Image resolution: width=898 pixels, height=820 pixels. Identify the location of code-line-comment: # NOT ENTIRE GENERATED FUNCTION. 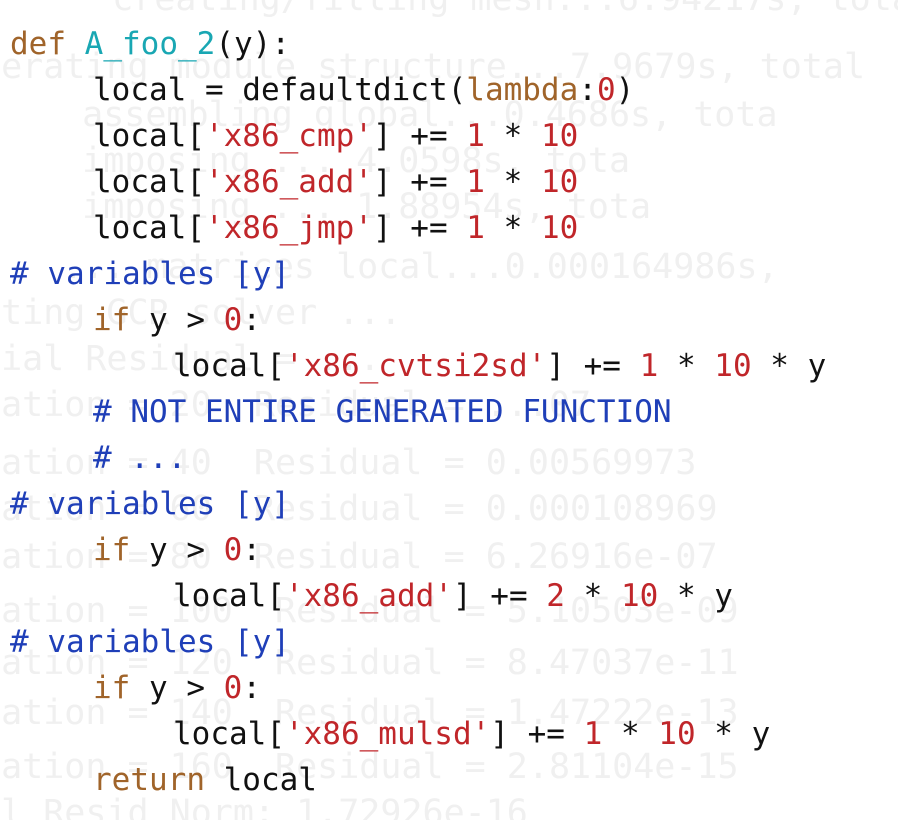
(382, 412).